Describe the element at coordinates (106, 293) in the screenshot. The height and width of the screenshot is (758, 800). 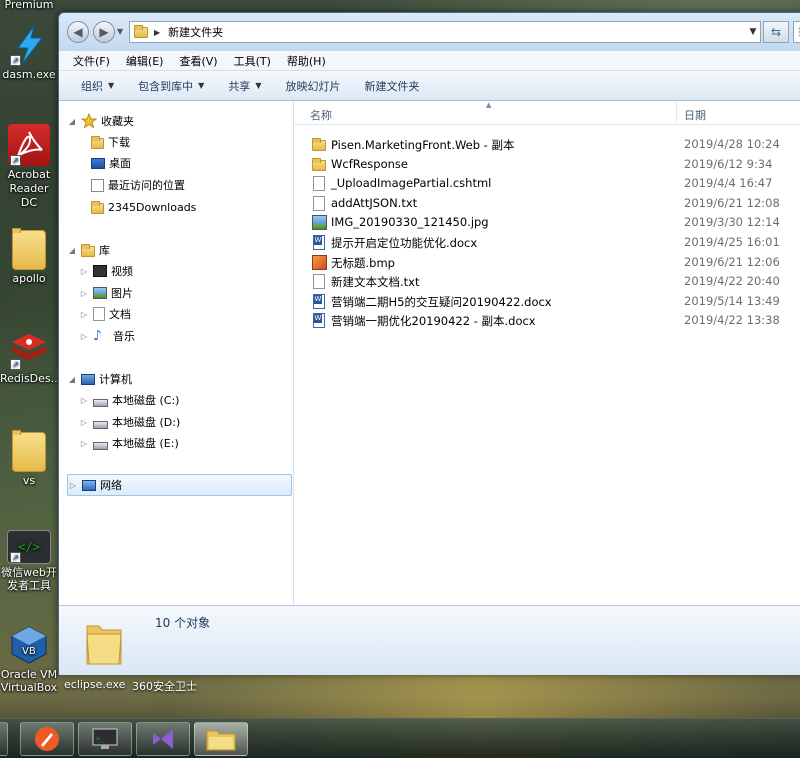
I see `nav-item-pictures: ▷ 图片` at that location.